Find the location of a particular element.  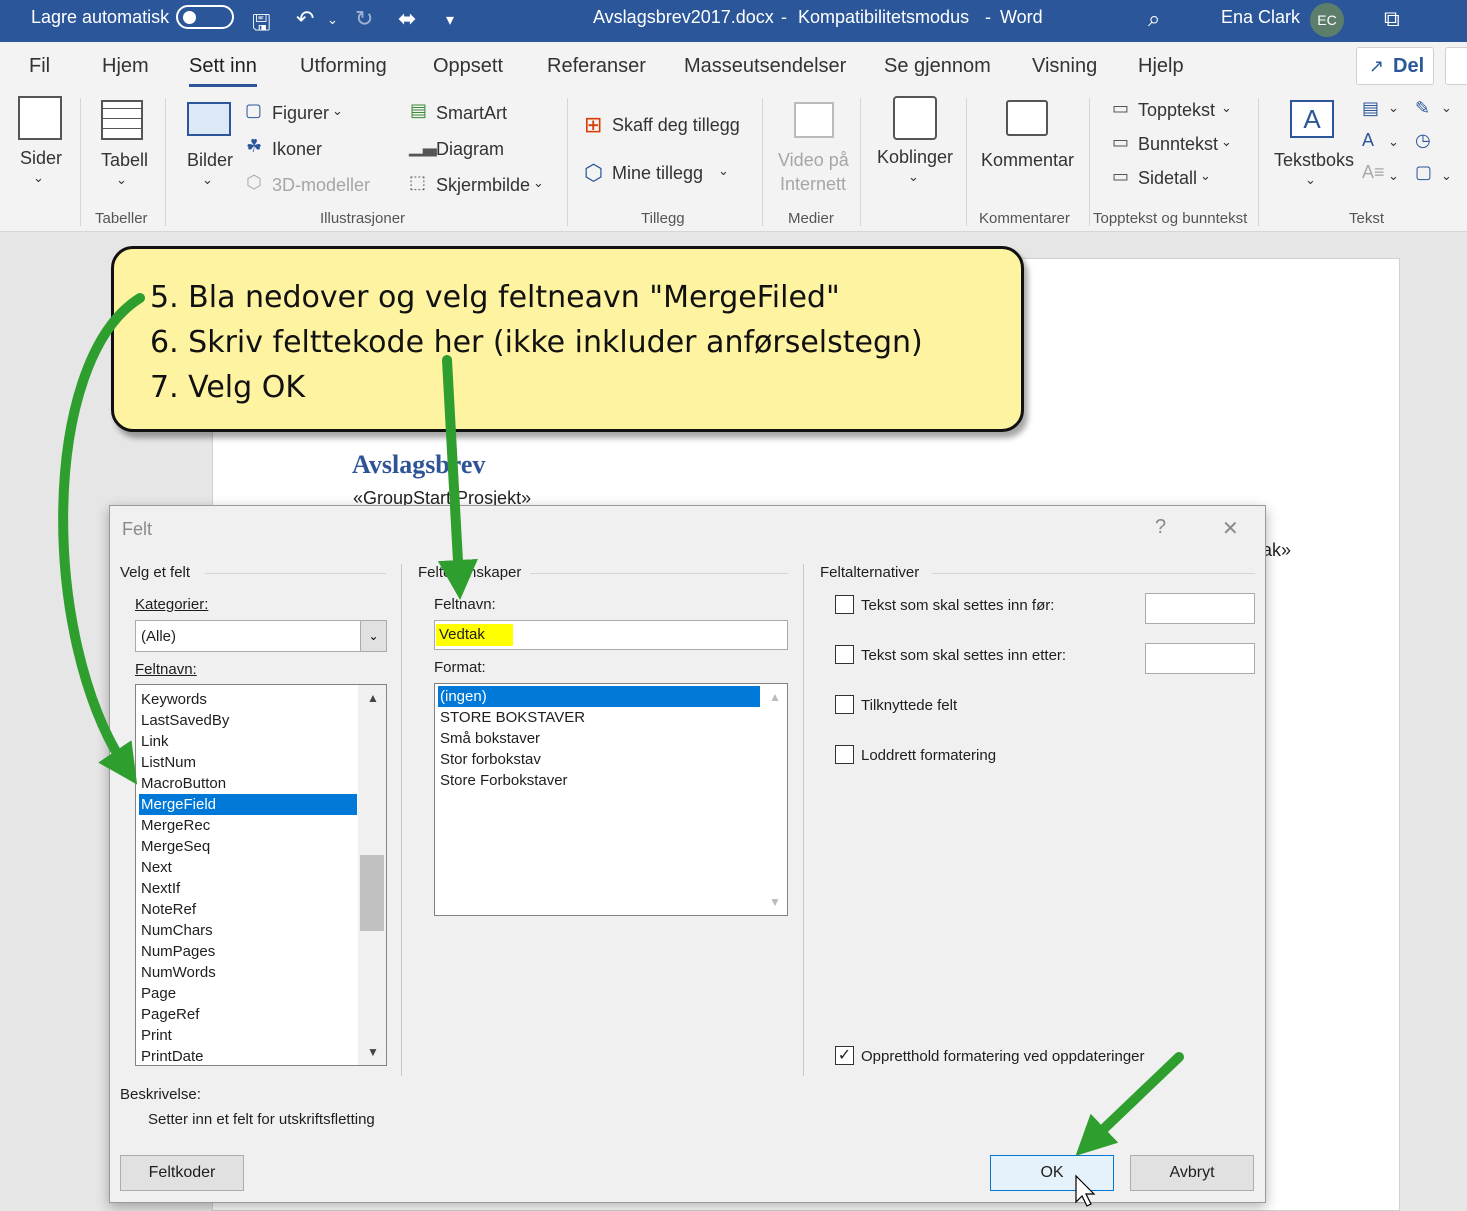

tab-sett-inn: Sett inn is located at coordinates (223, 71).